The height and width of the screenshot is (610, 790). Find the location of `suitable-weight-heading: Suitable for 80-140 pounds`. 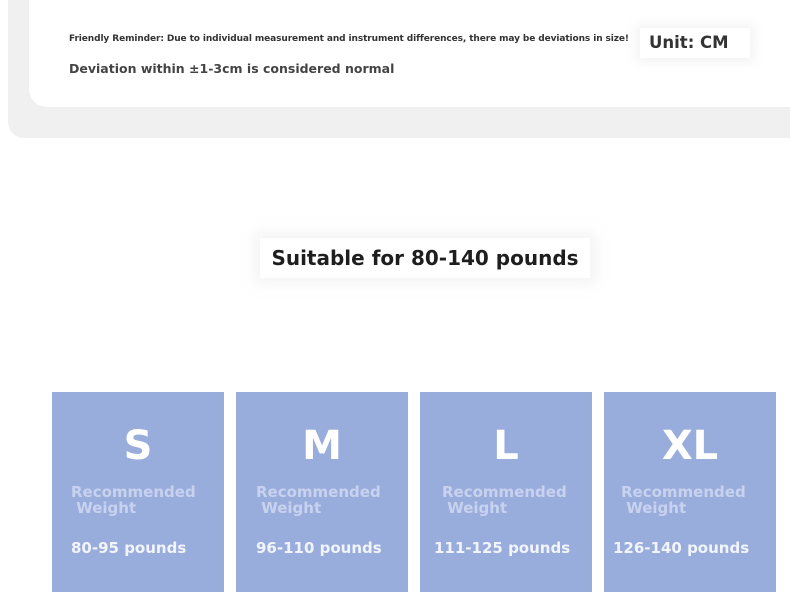

suitable-weight-heading: Suitable for 80-140 pounds is located at coordinates (425, 258).